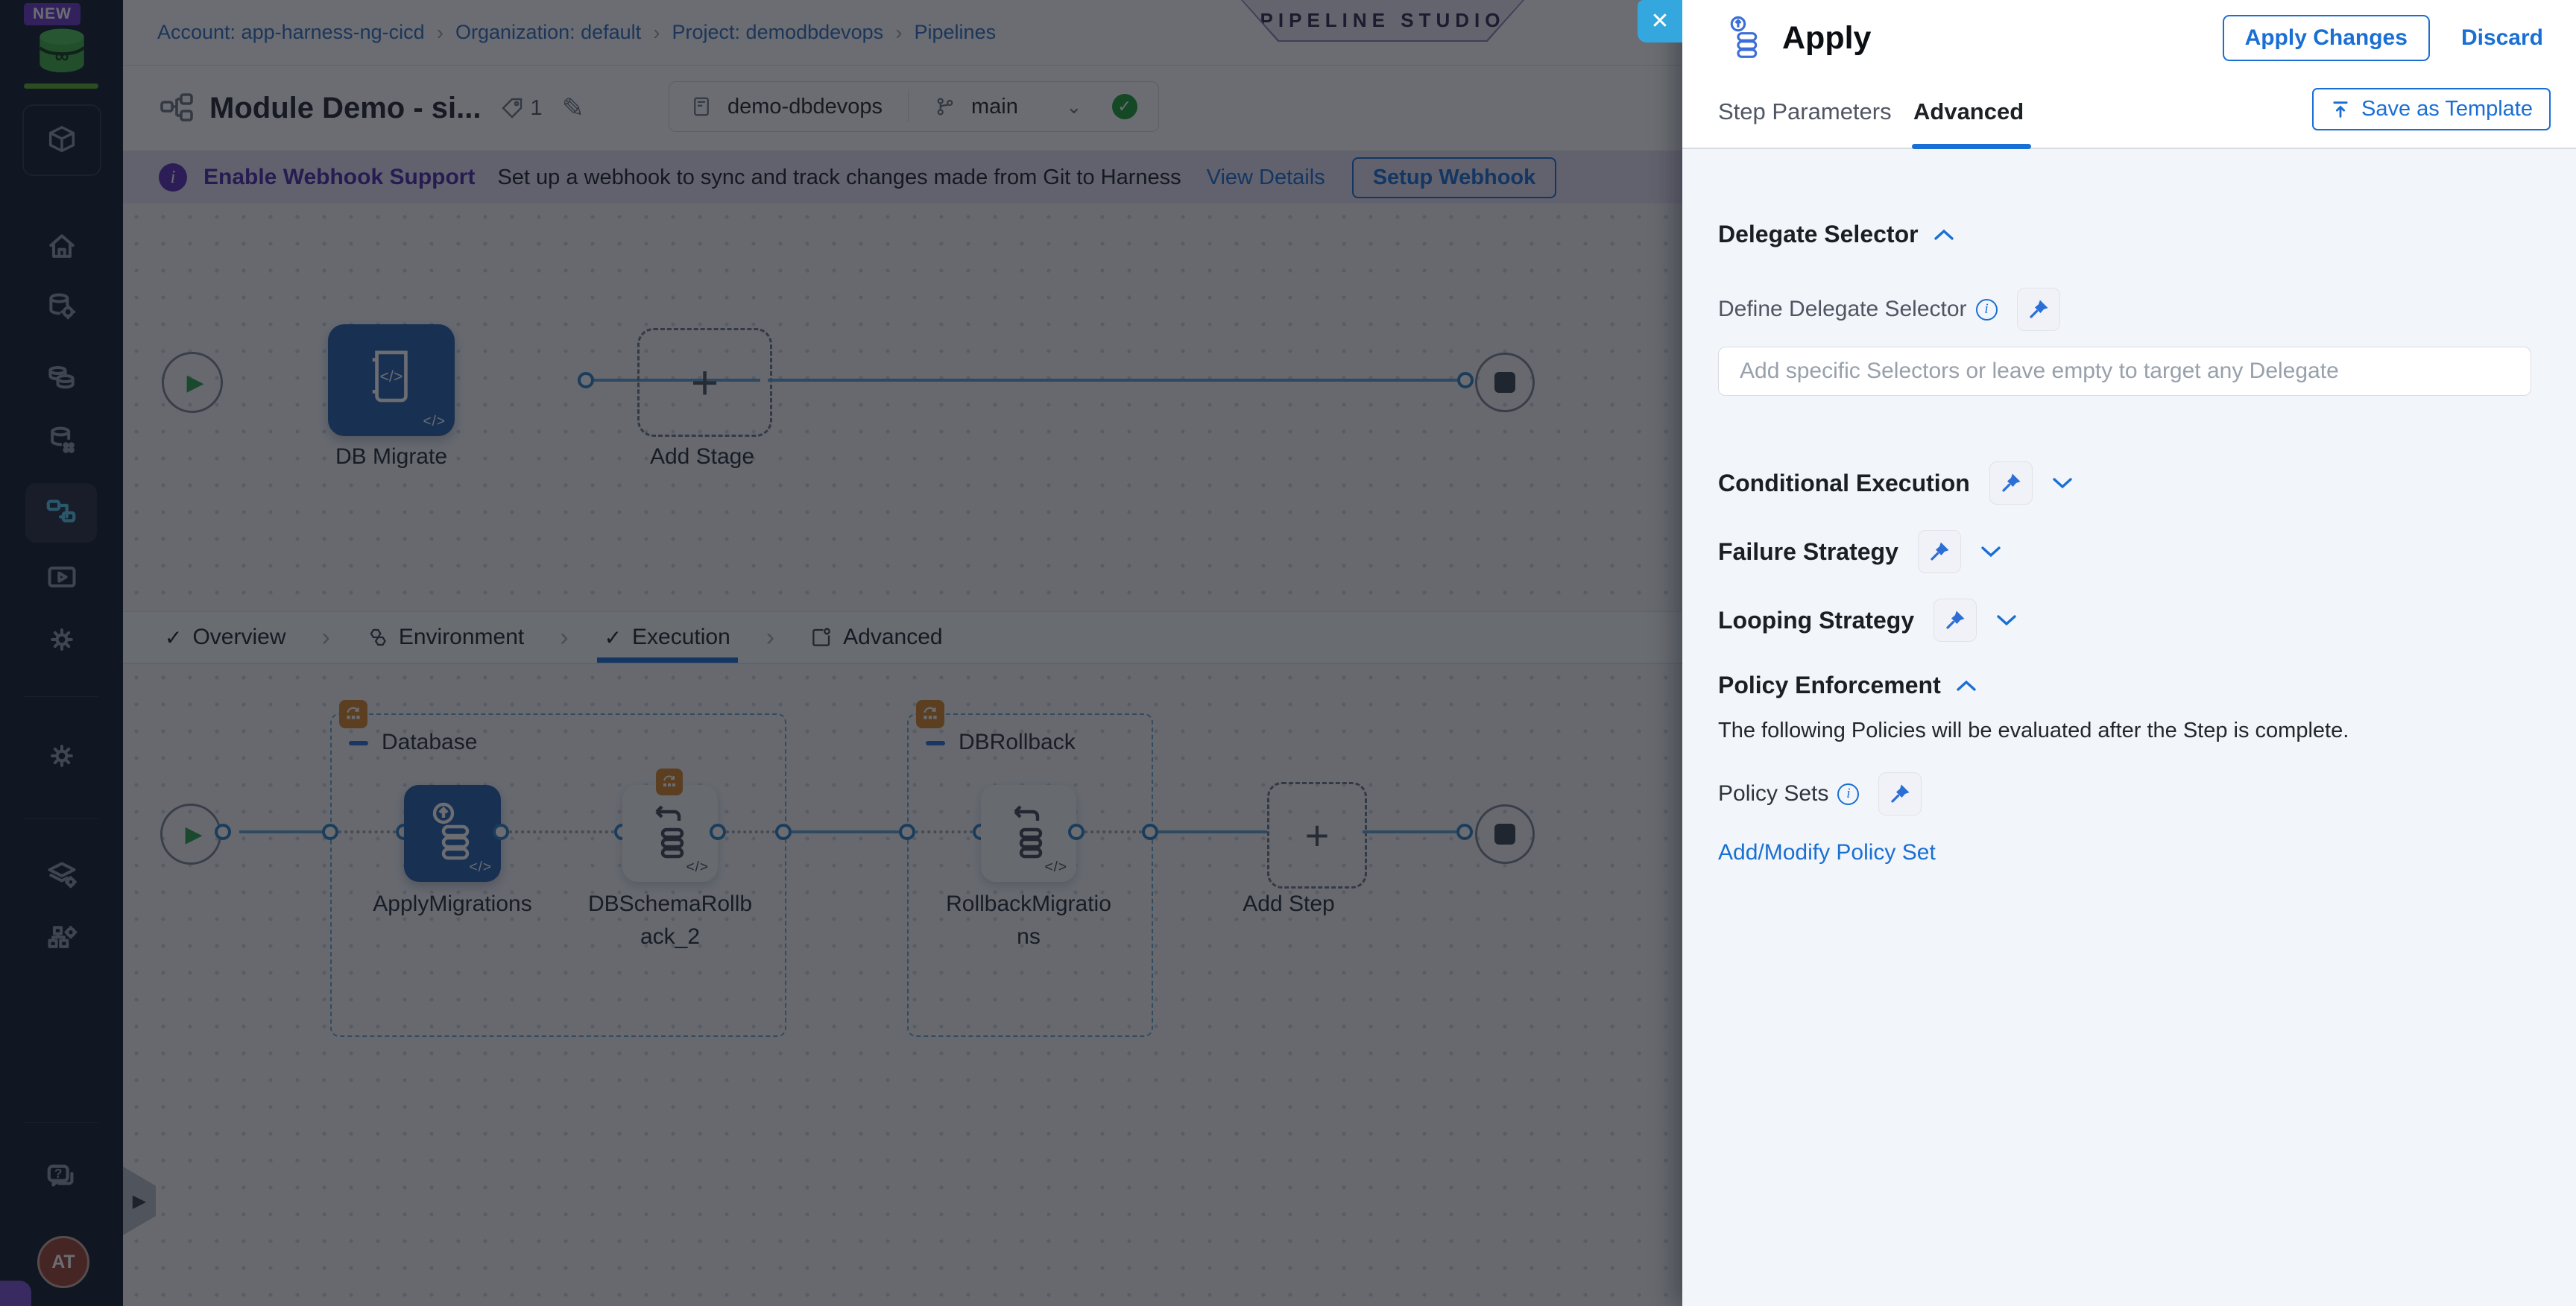 The height and width of the screenshot is (1306, 2576). I want to click on delegate-selector-section: Delegate Selector, so click(2124, 234).